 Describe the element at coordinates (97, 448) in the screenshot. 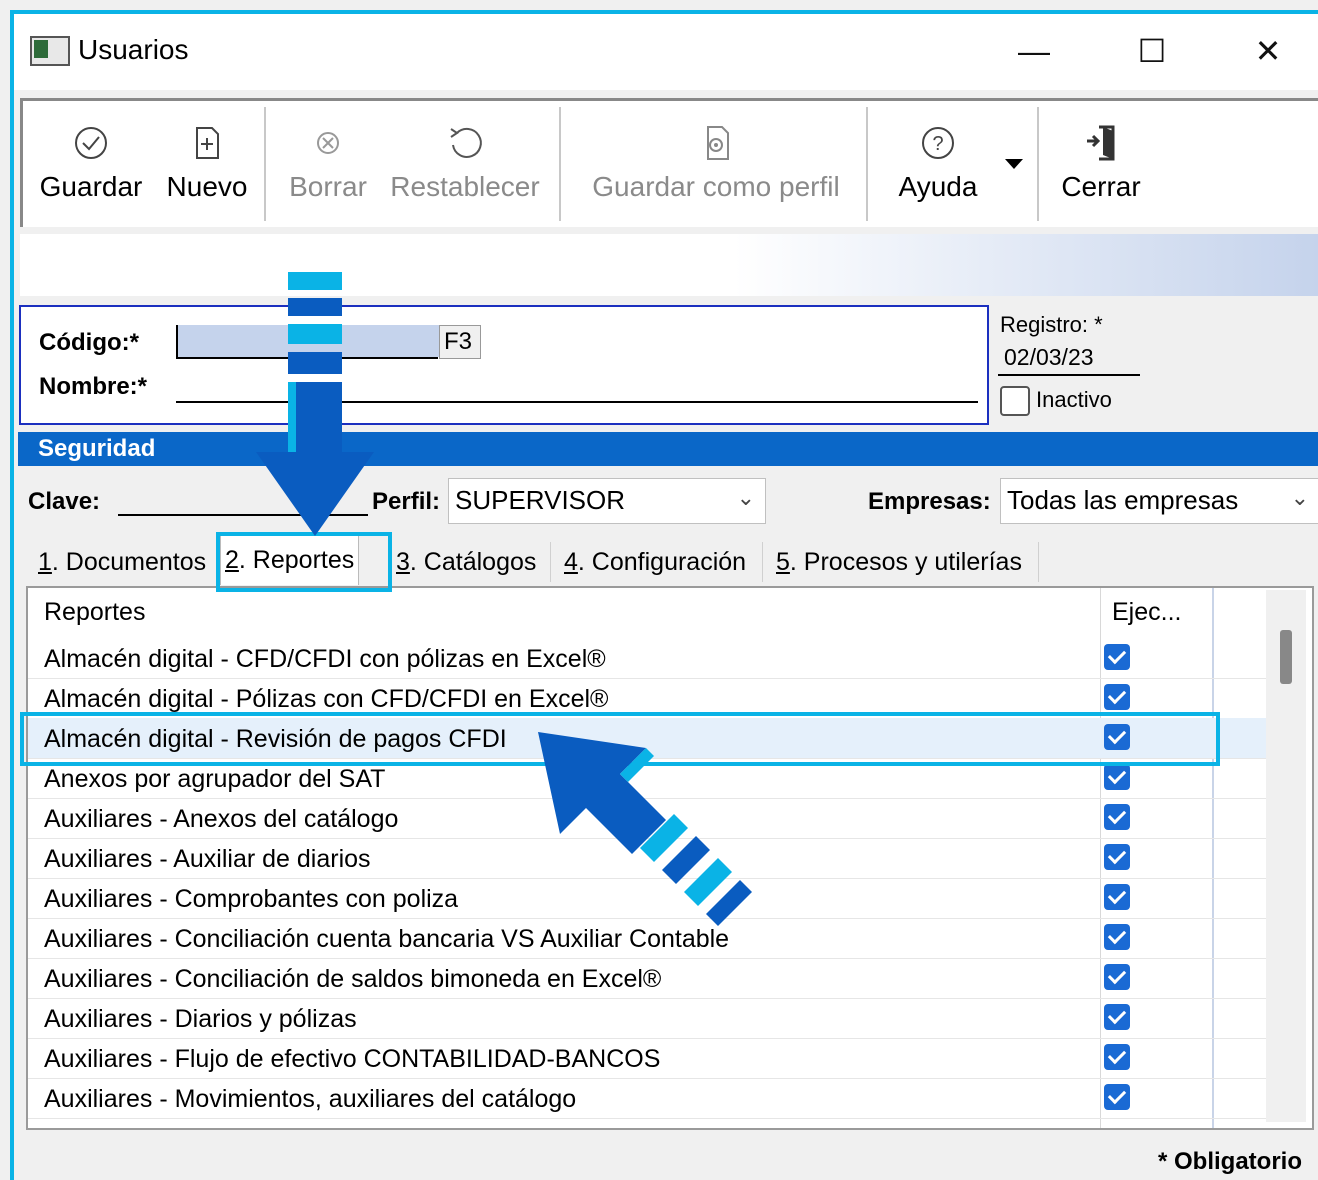

I see `seguridad-title: Seguridad` at that location.